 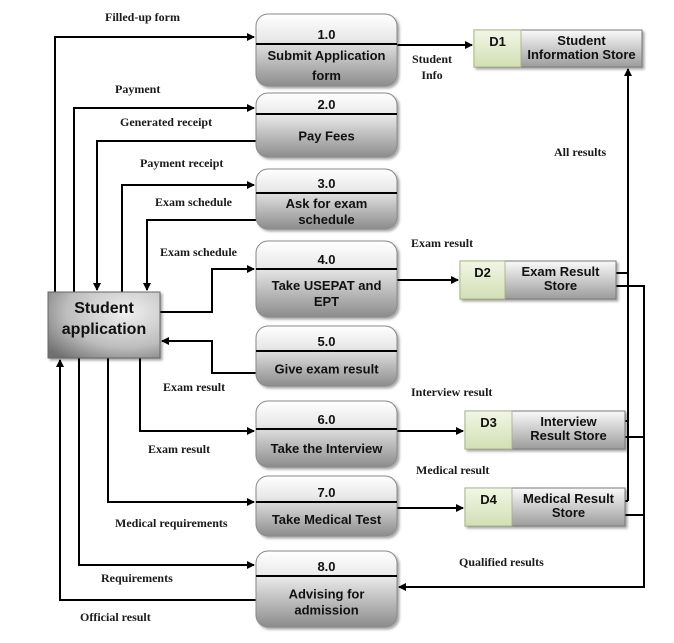 I want to click on flow-label: Official result, so click(x=115, y=617).